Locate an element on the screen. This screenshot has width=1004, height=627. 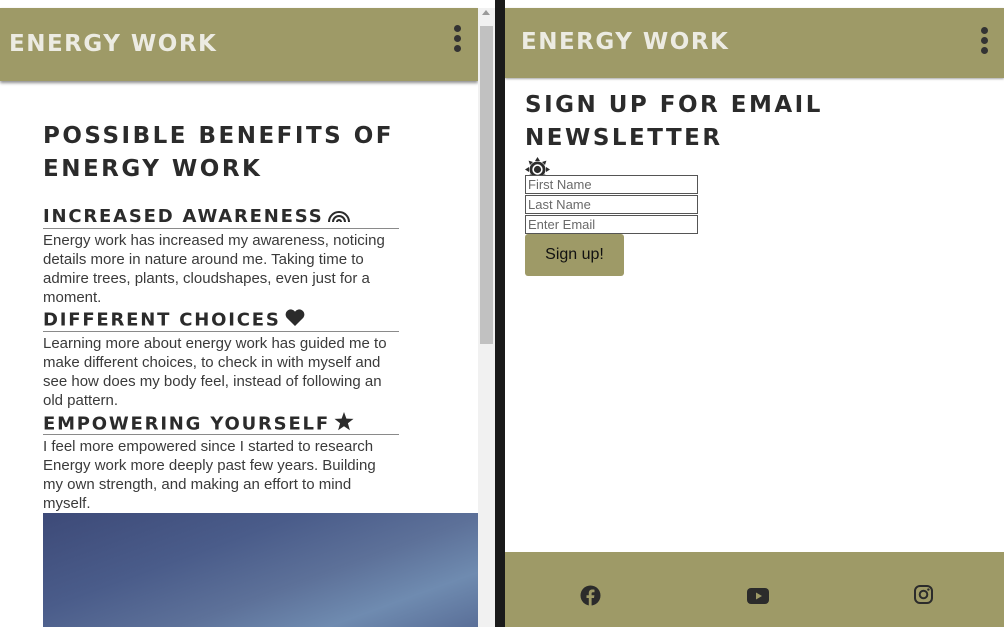
heart-icon is located at coordinates (295, 320).